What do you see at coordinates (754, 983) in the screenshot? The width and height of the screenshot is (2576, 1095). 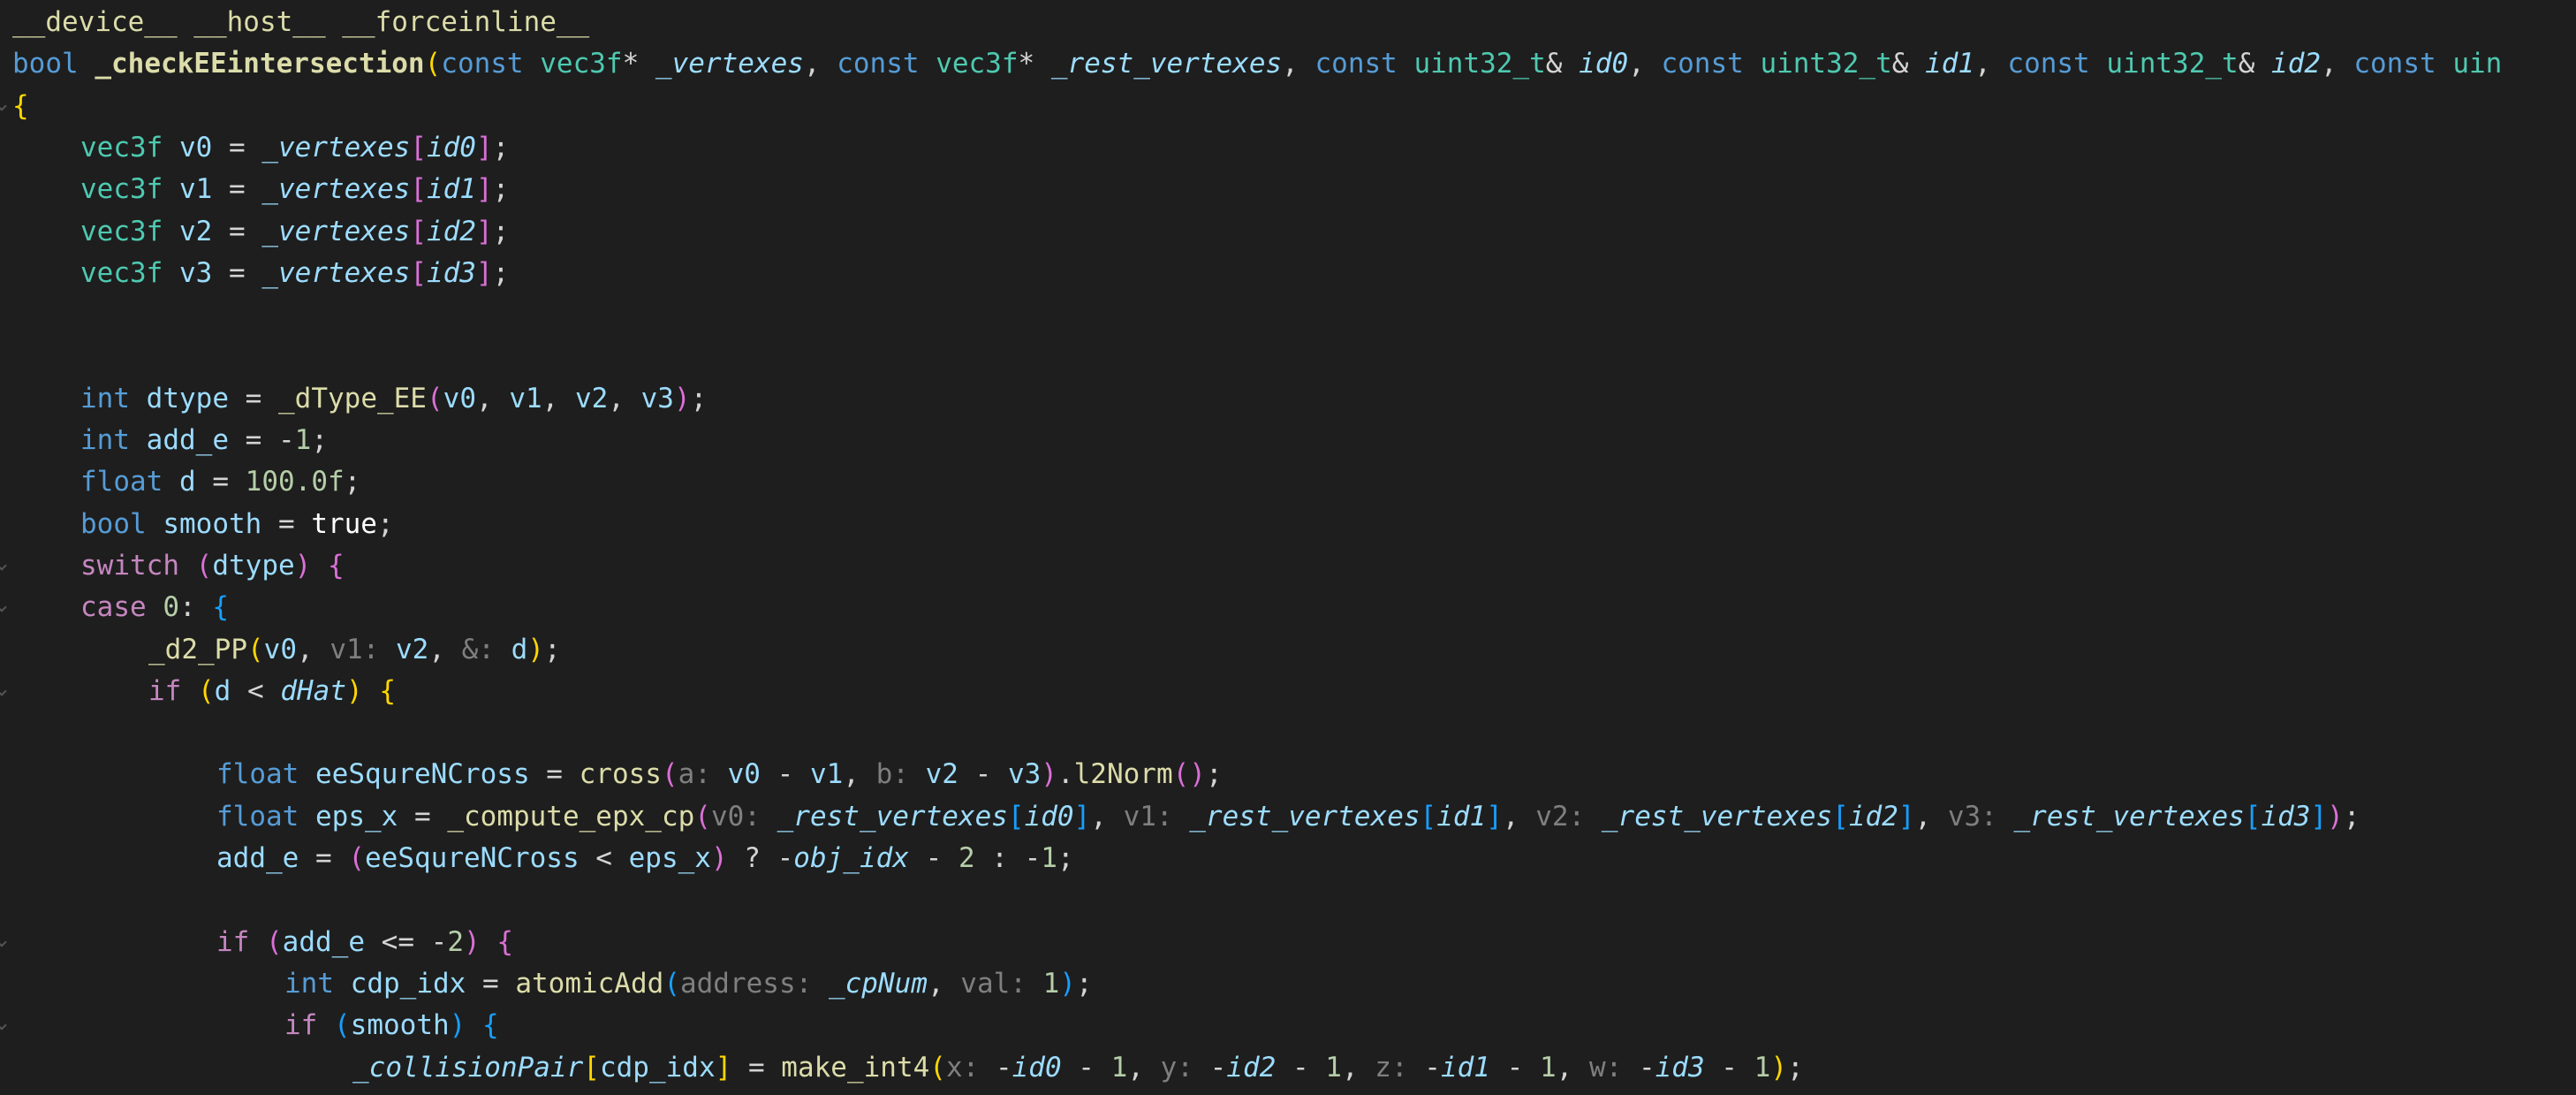 I see `code-token-hint: address:` at bounding box center [754, 983].